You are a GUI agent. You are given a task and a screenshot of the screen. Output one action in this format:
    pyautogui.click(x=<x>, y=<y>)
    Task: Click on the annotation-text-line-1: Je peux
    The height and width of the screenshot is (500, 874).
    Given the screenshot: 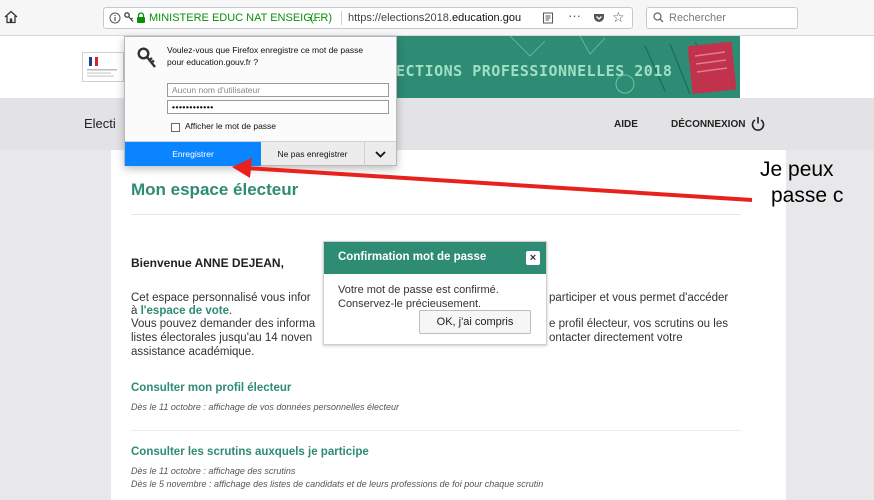 What is the action you would take?
    pyautogui.click(x=797, y=169)
    